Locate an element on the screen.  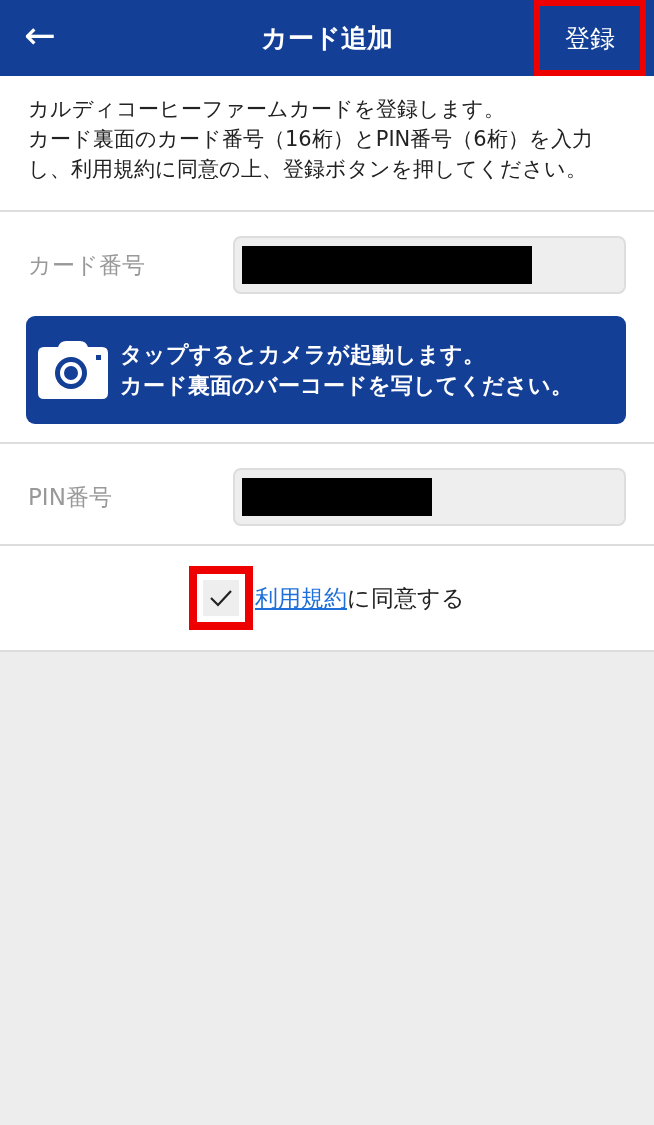
terms-link: 利用規約 is located at coordinates (301, 598).